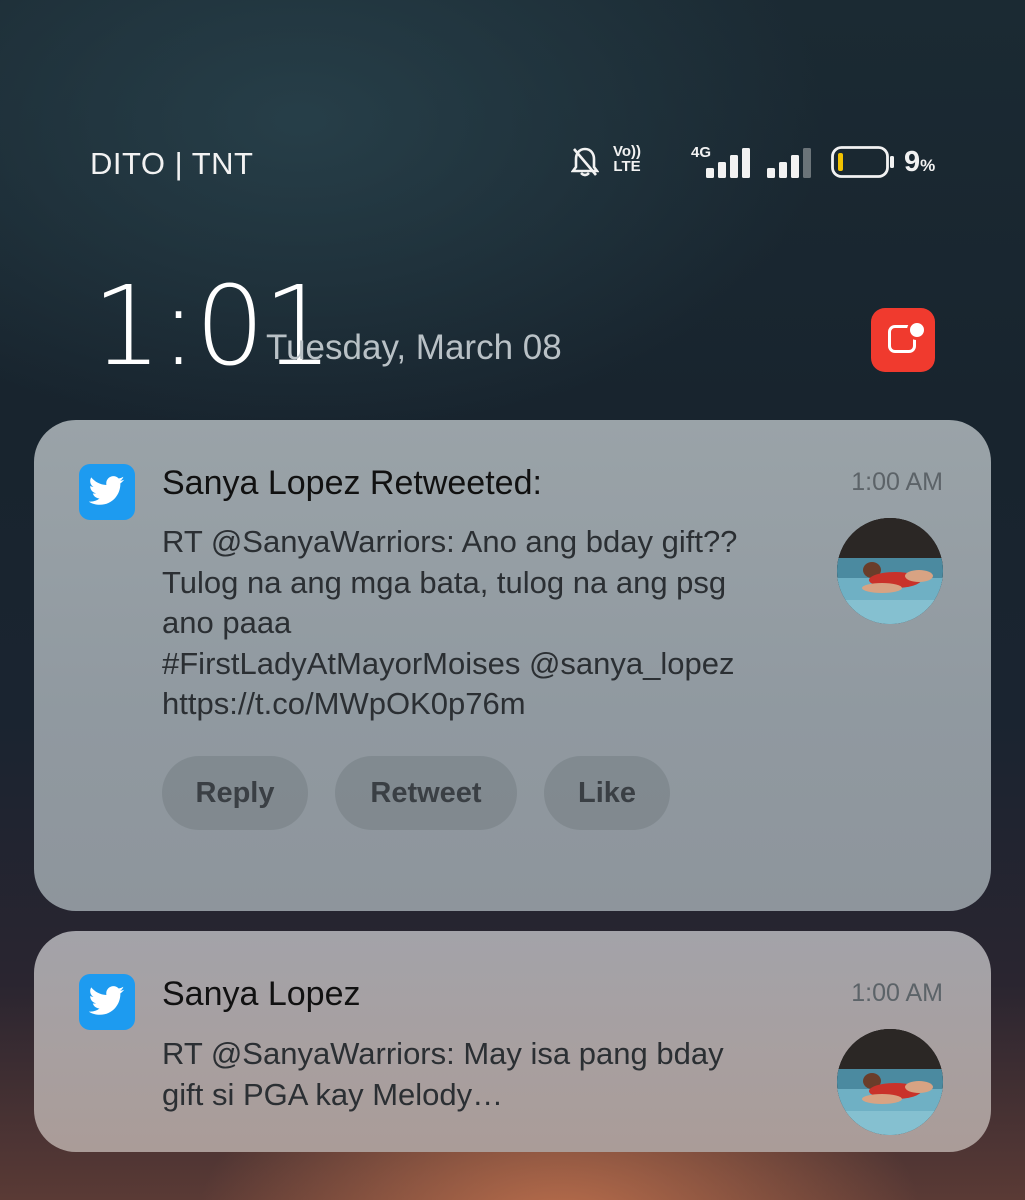 Image resolution: width=1025 pixels, height=1200 pixels. What do you see at coordinates (212, 326) in the screenshot?
I see `lockscreen-clock: 1:01` at bounding box center [212, 326].